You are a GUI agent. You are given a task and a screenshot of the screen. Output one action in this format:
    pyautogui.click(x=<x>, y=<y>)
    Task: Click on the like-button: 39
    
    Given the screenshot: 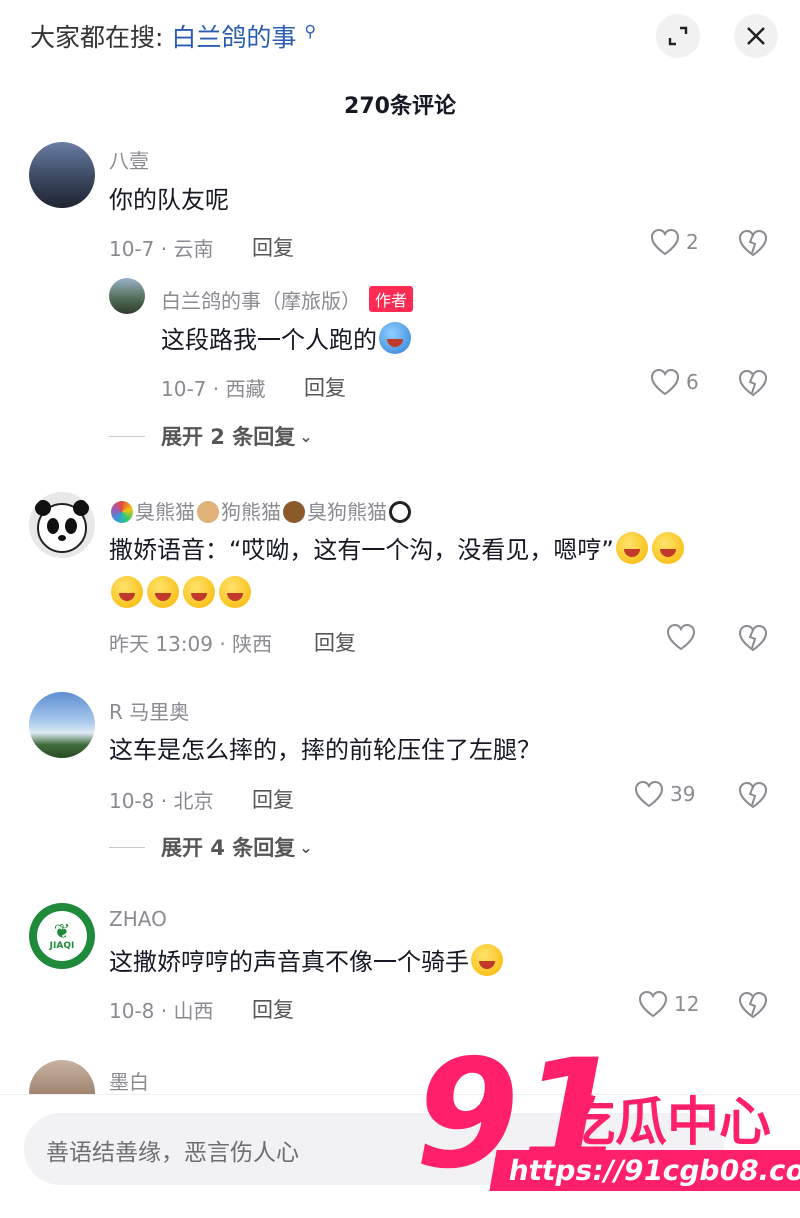 What is the action you would take?
    pyautogui.click(x=664, y=794)
    